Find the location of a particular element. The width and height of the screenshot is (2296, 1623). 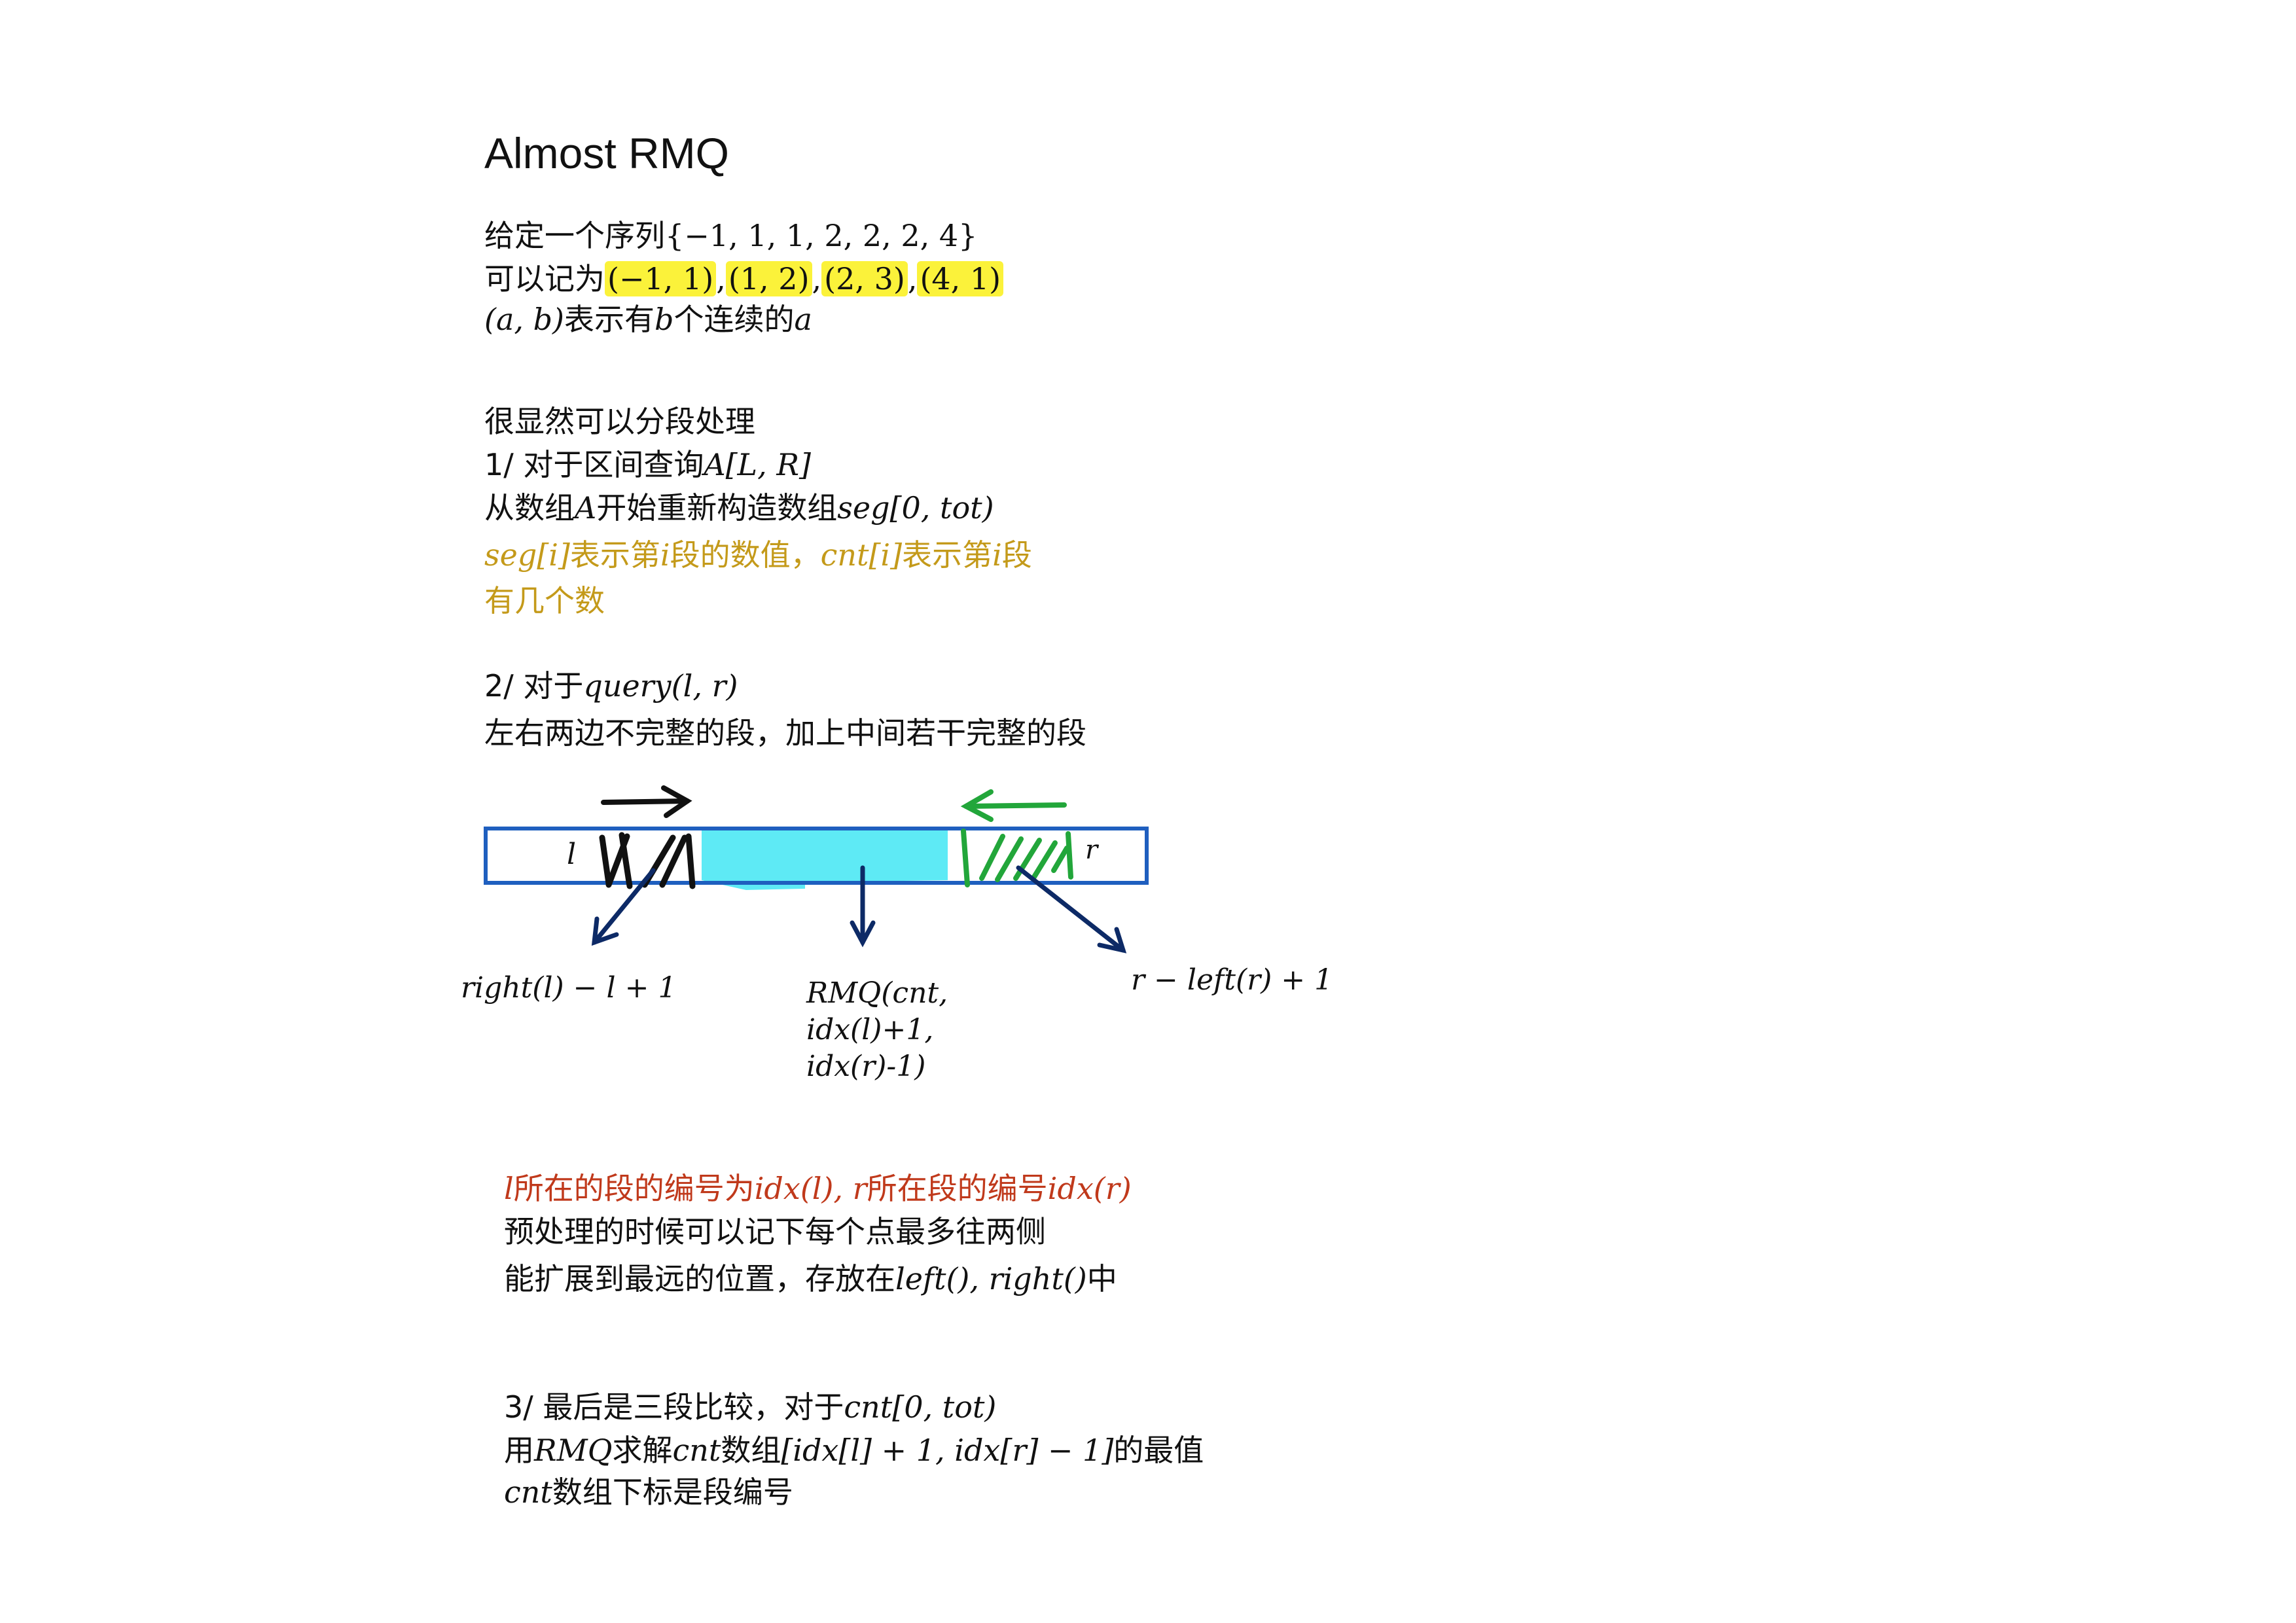

math-idx-range: [idx[l] + 1, idx[r] − 1] is located at coordinates (947, 1451).